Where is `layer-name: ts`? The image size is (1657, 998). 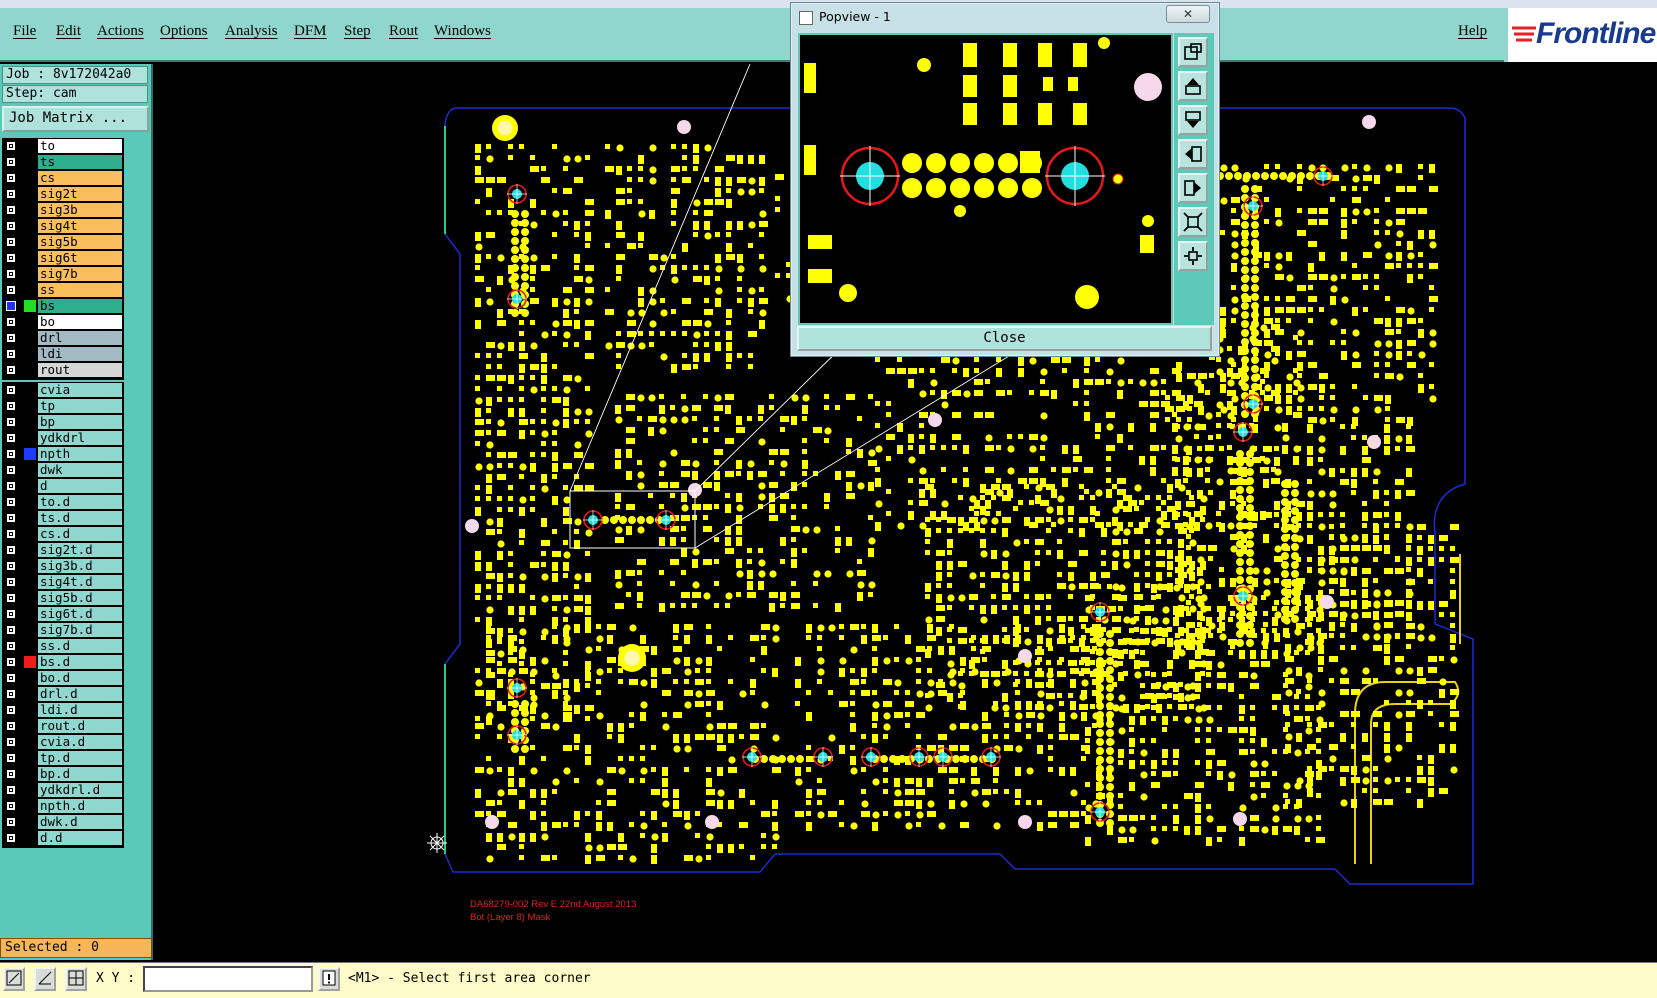 layer-name: ts is located at coordinates (80, 162).